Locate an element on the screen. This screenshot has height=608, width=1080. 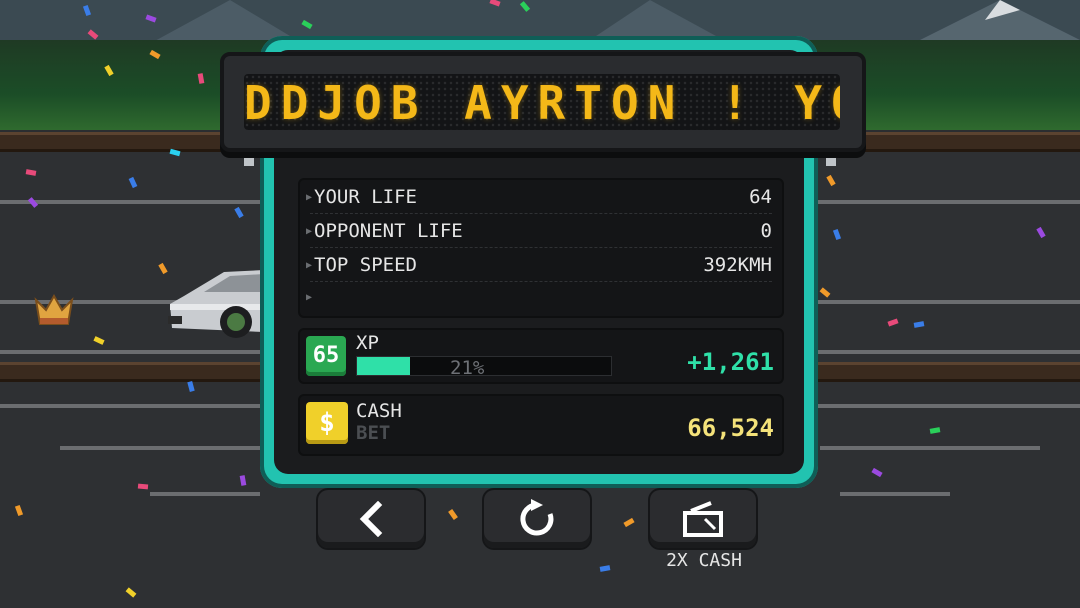
double-cash-button is located at coordinates (703, 519).